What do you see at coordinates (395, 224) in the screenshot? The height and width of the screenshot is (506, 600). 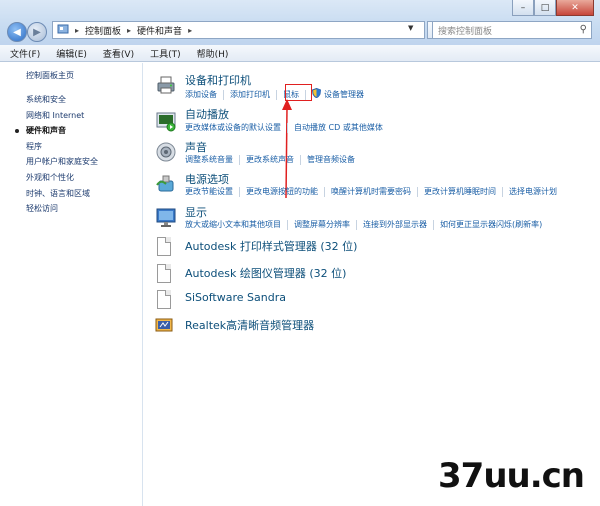 I see `link-external-display: 连接到外部显示器` at bounding box center [395, 224].